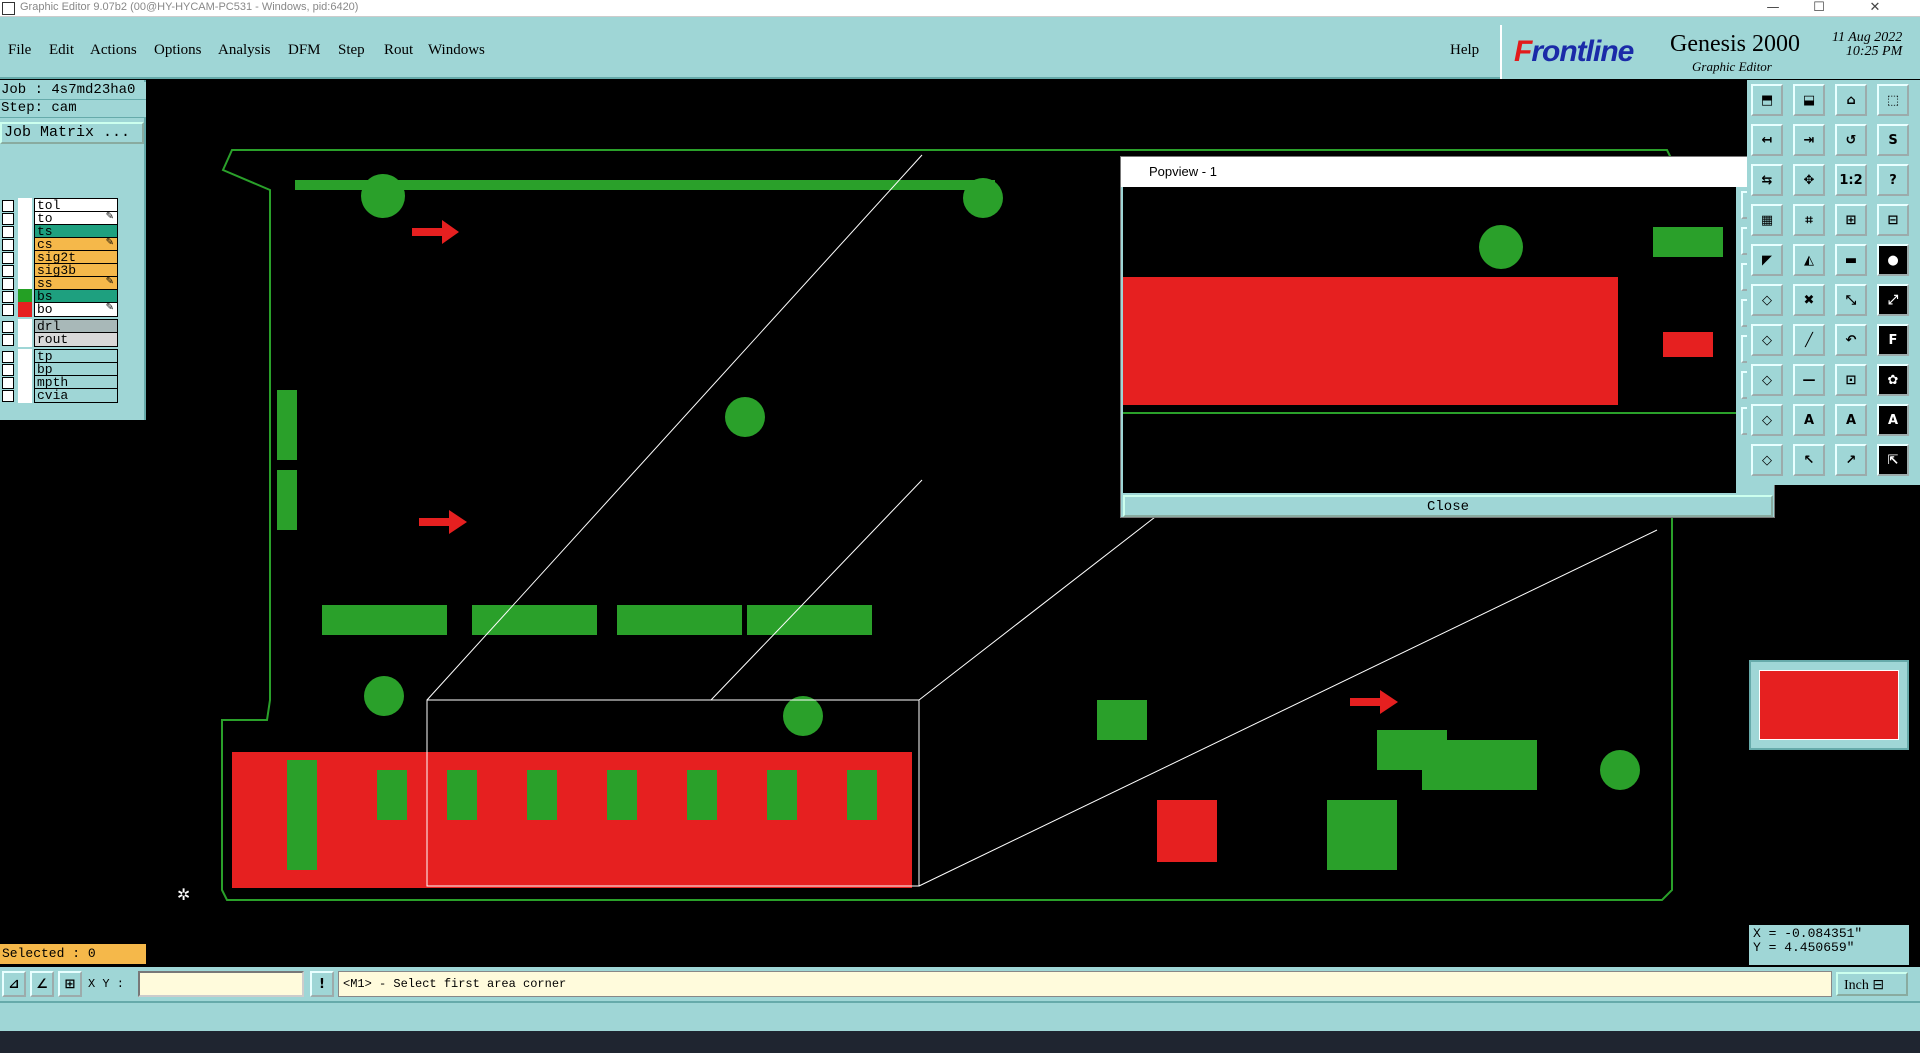 The height and width of the screenshot is (1053, 1920). Describe the element at coordinates (322, 984) in the screenshot. I see `alert-icon: !` at that location.